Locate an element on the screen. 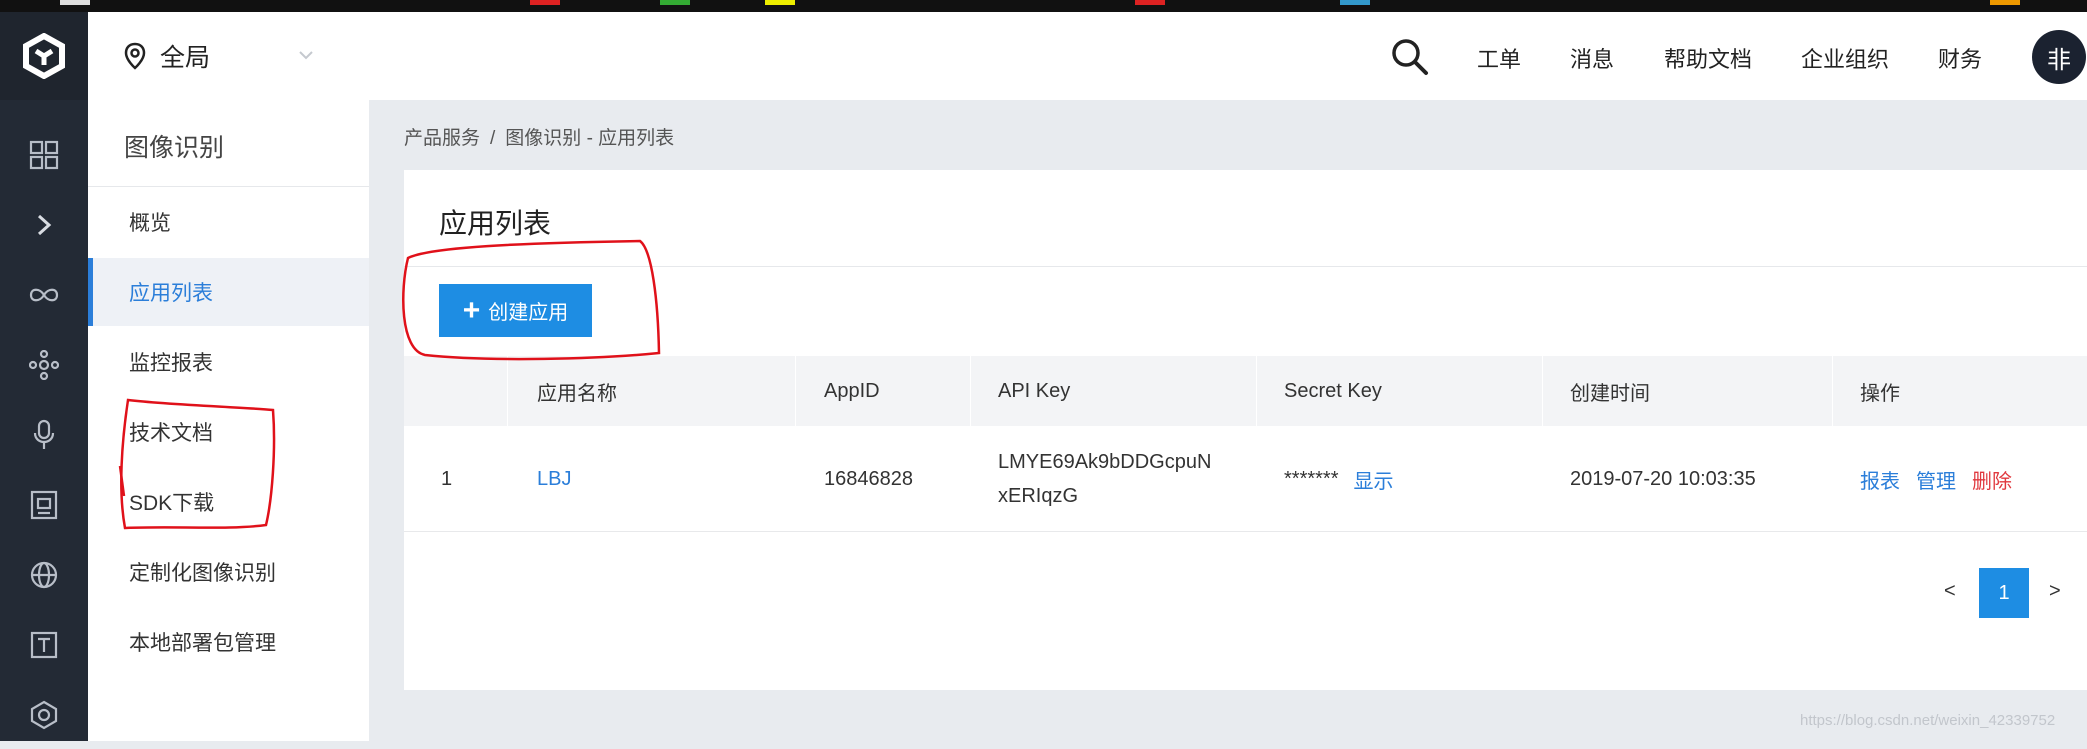 Image resolution: width=2087 pixels, height=749 pixels. sidebar-item-local-deploy: 本地部署包管理 is located at coordinates (228, 642).